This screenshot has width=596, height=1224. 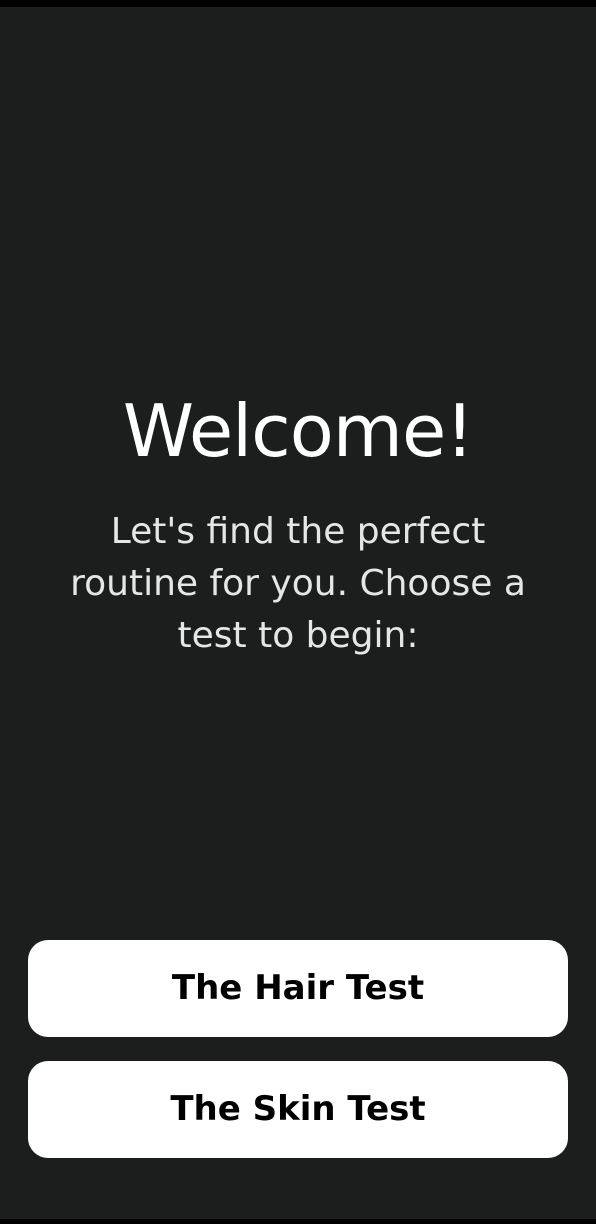 What do you see at coordinates (298, 431) in the screenshot?
I see `page-title: Welcome!` at bounding box center [298, 431].